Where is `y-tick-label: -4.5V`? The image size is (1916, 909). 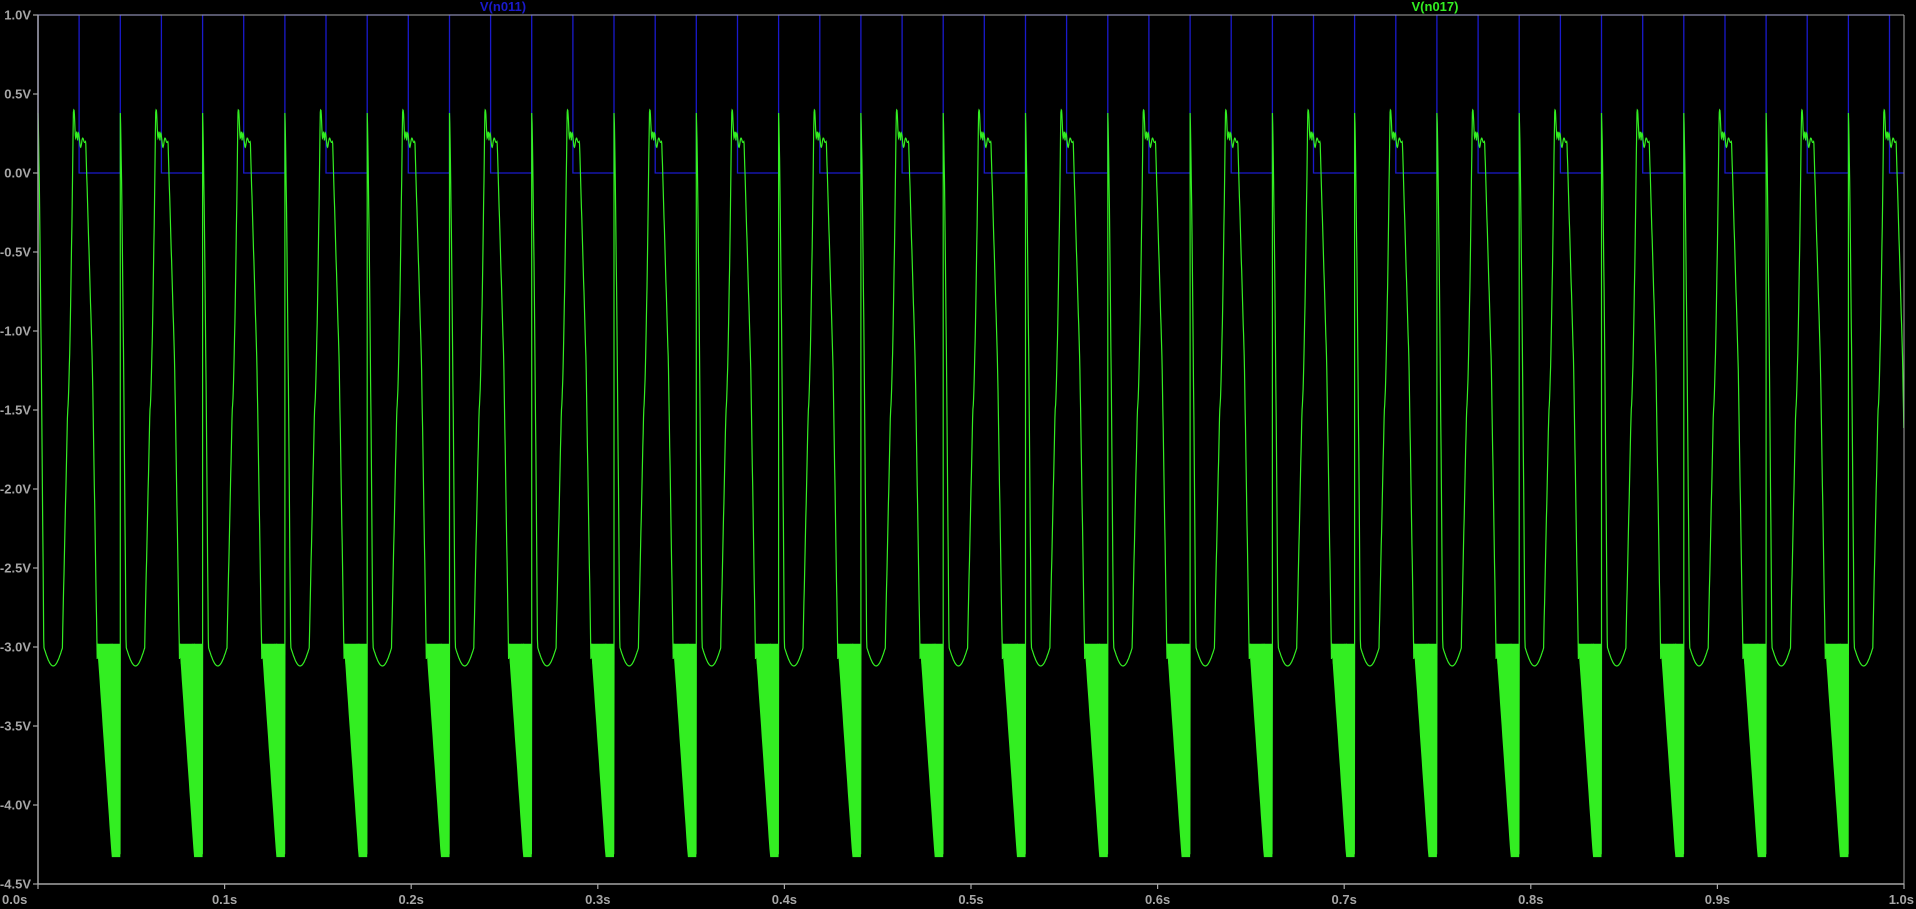 y-tick-label: -4.5V is located at coordinates (15, 884).